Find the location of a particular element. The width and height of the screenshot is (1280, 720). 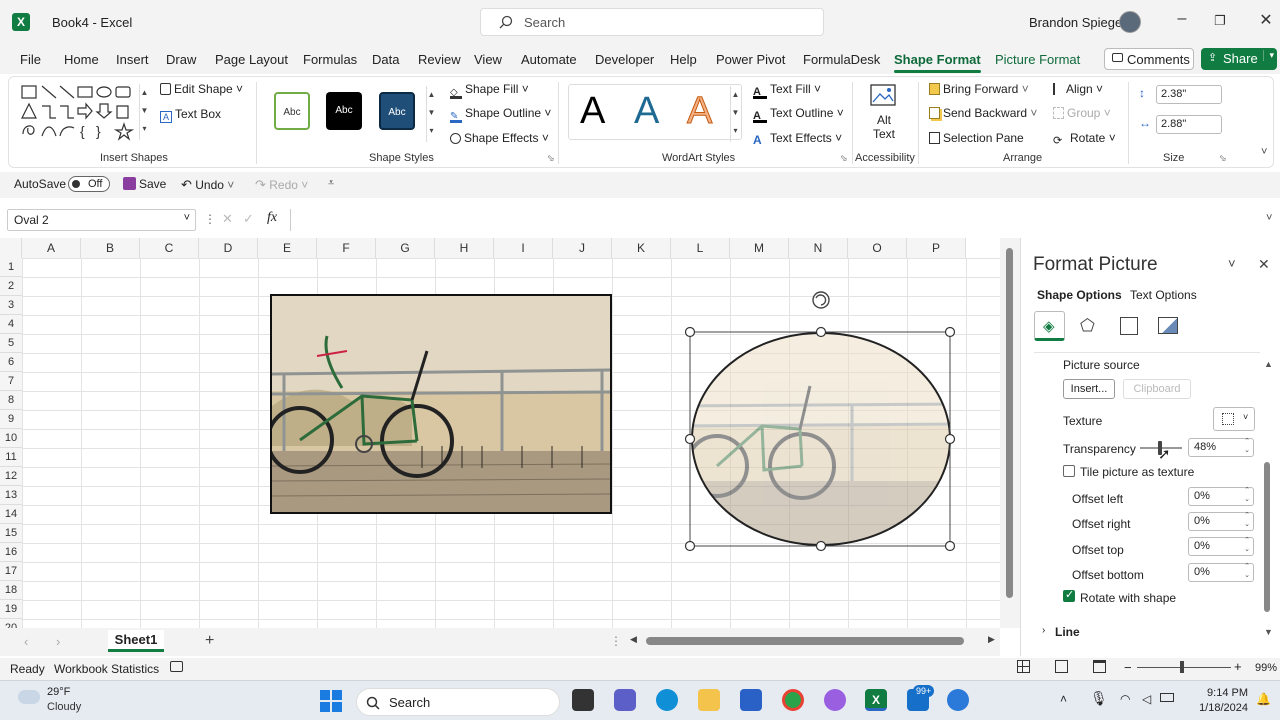

select-all-corner is located at coordinates (11, 248).